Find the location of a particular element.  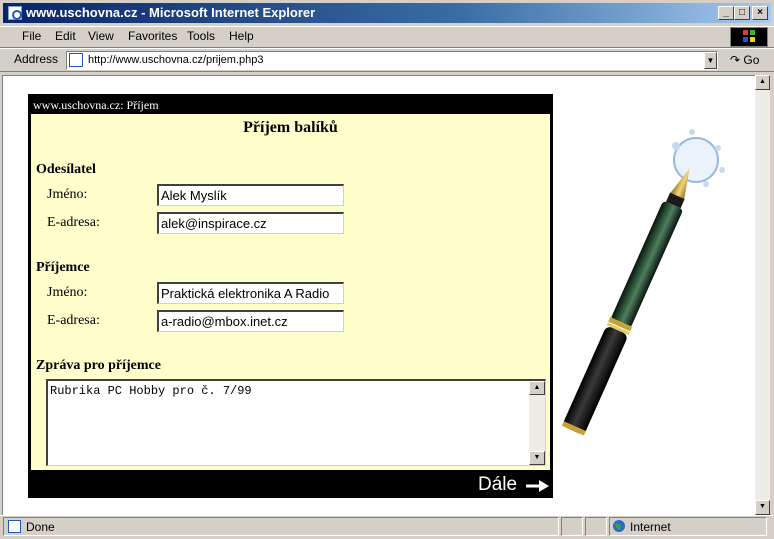

status-panel-progress is located at coordinates (572, 526).